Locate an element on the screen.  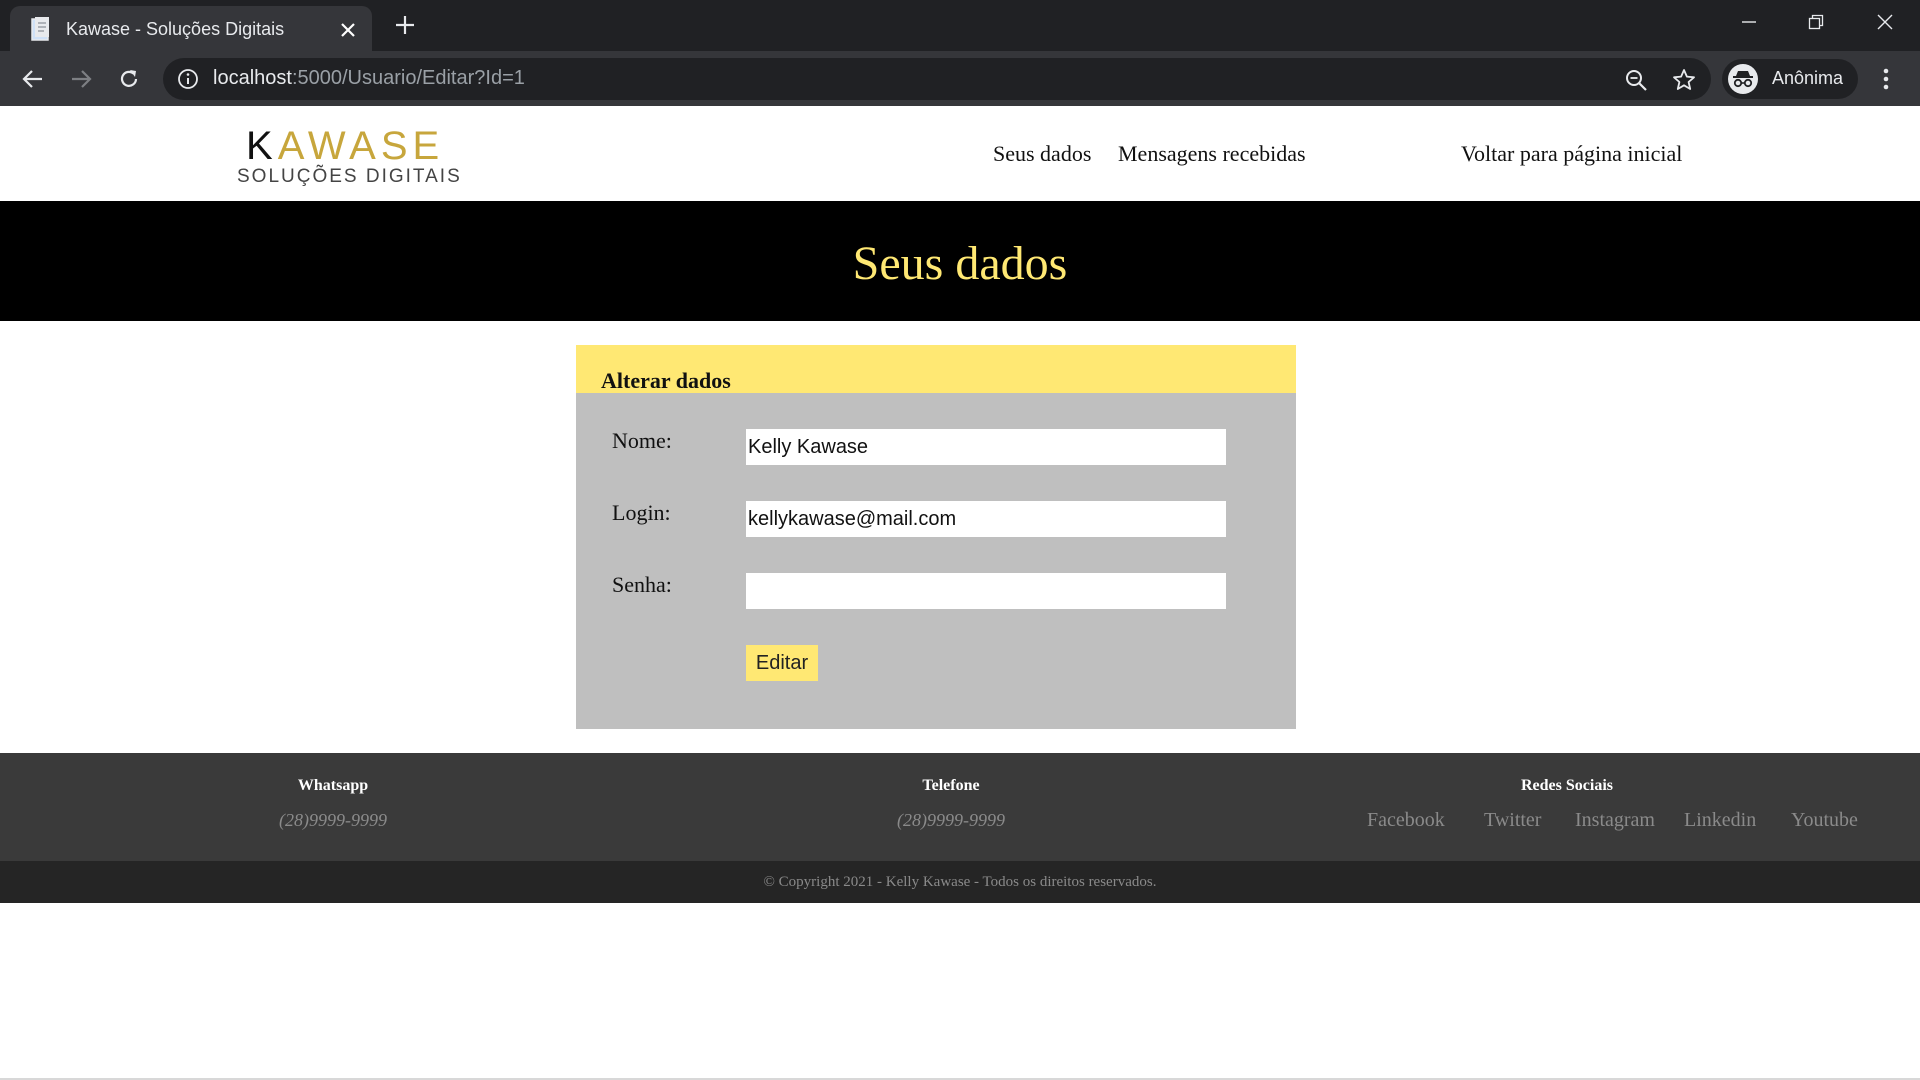
telefone-number: (28)9999-9999 is located at coordinates (951, 820).